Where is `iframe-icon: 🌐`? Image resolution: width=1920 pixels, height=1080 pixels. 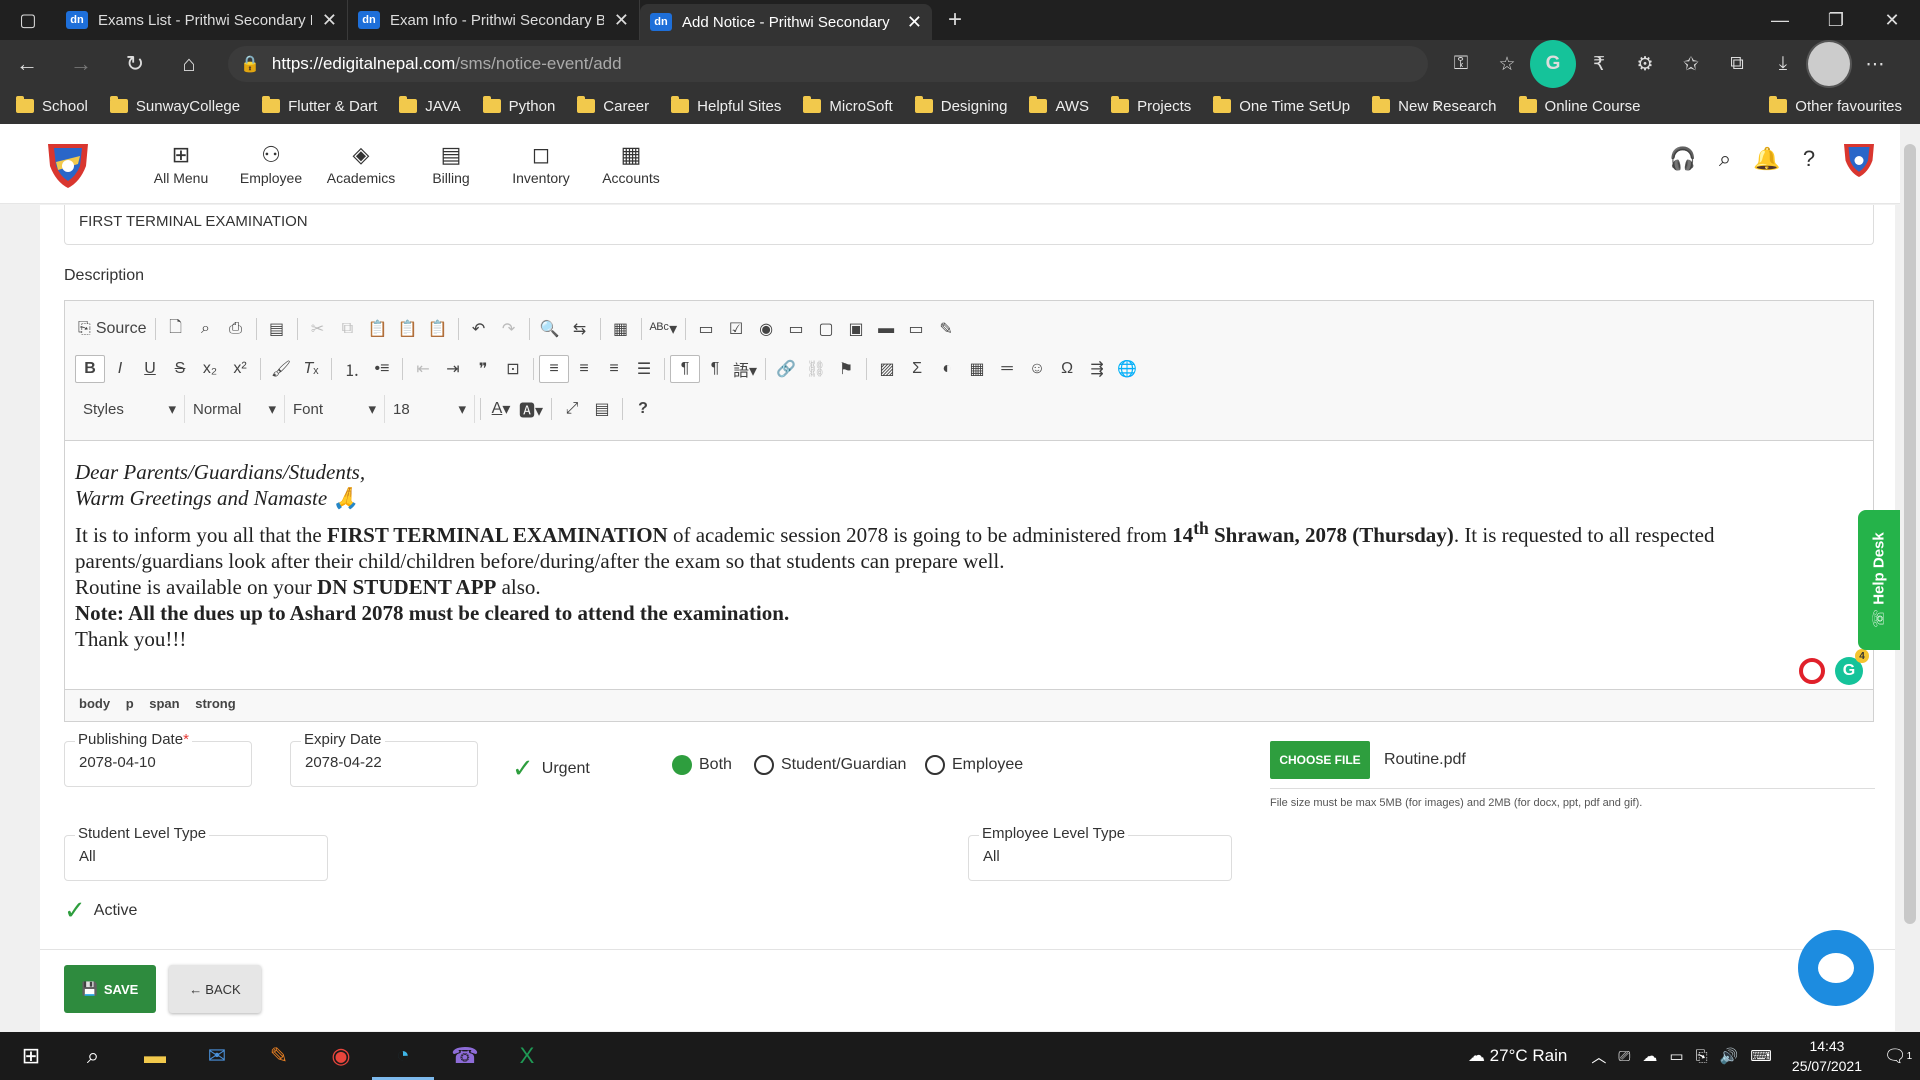 iframe-icon: 🌐 is located at coordinates (1127, 369).